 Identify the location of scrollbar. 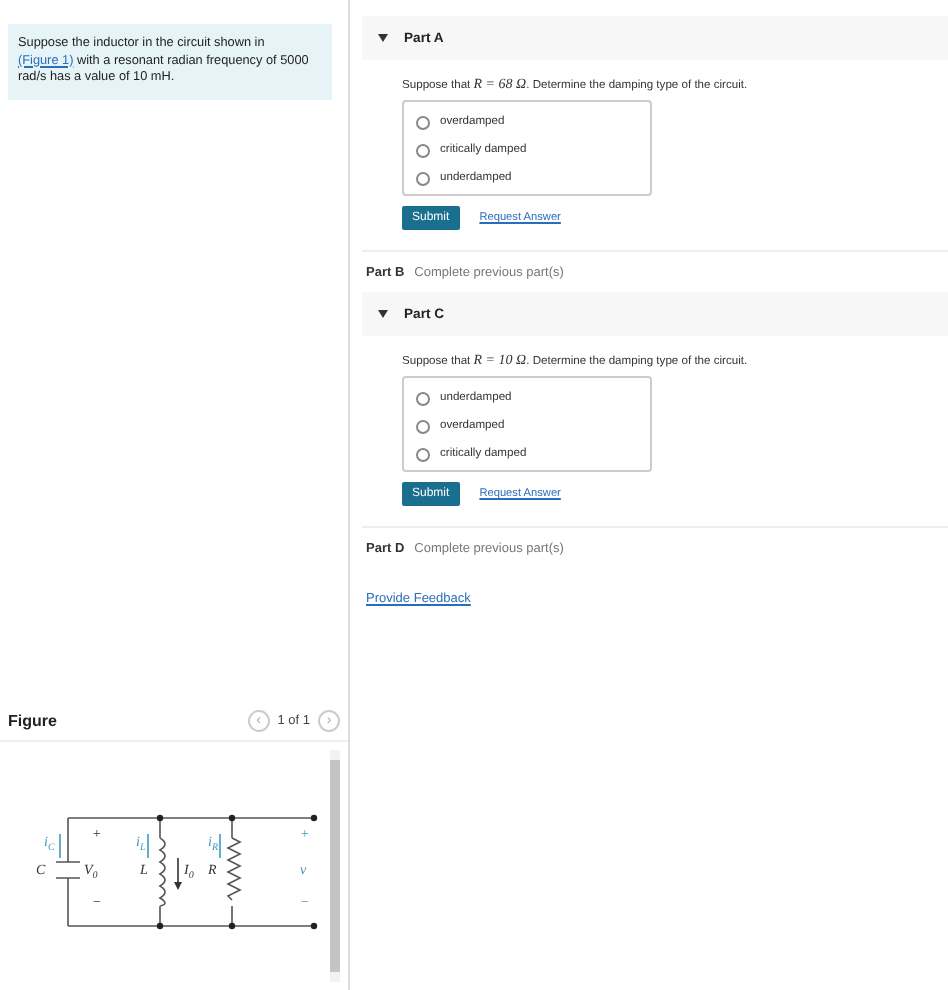
(335, 866).